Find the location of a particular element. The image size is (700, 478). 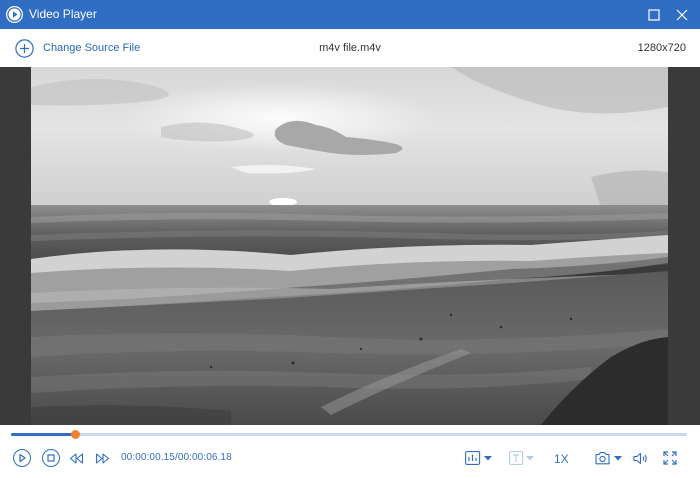

subtitle-icon is located at coordinates (521, 458).